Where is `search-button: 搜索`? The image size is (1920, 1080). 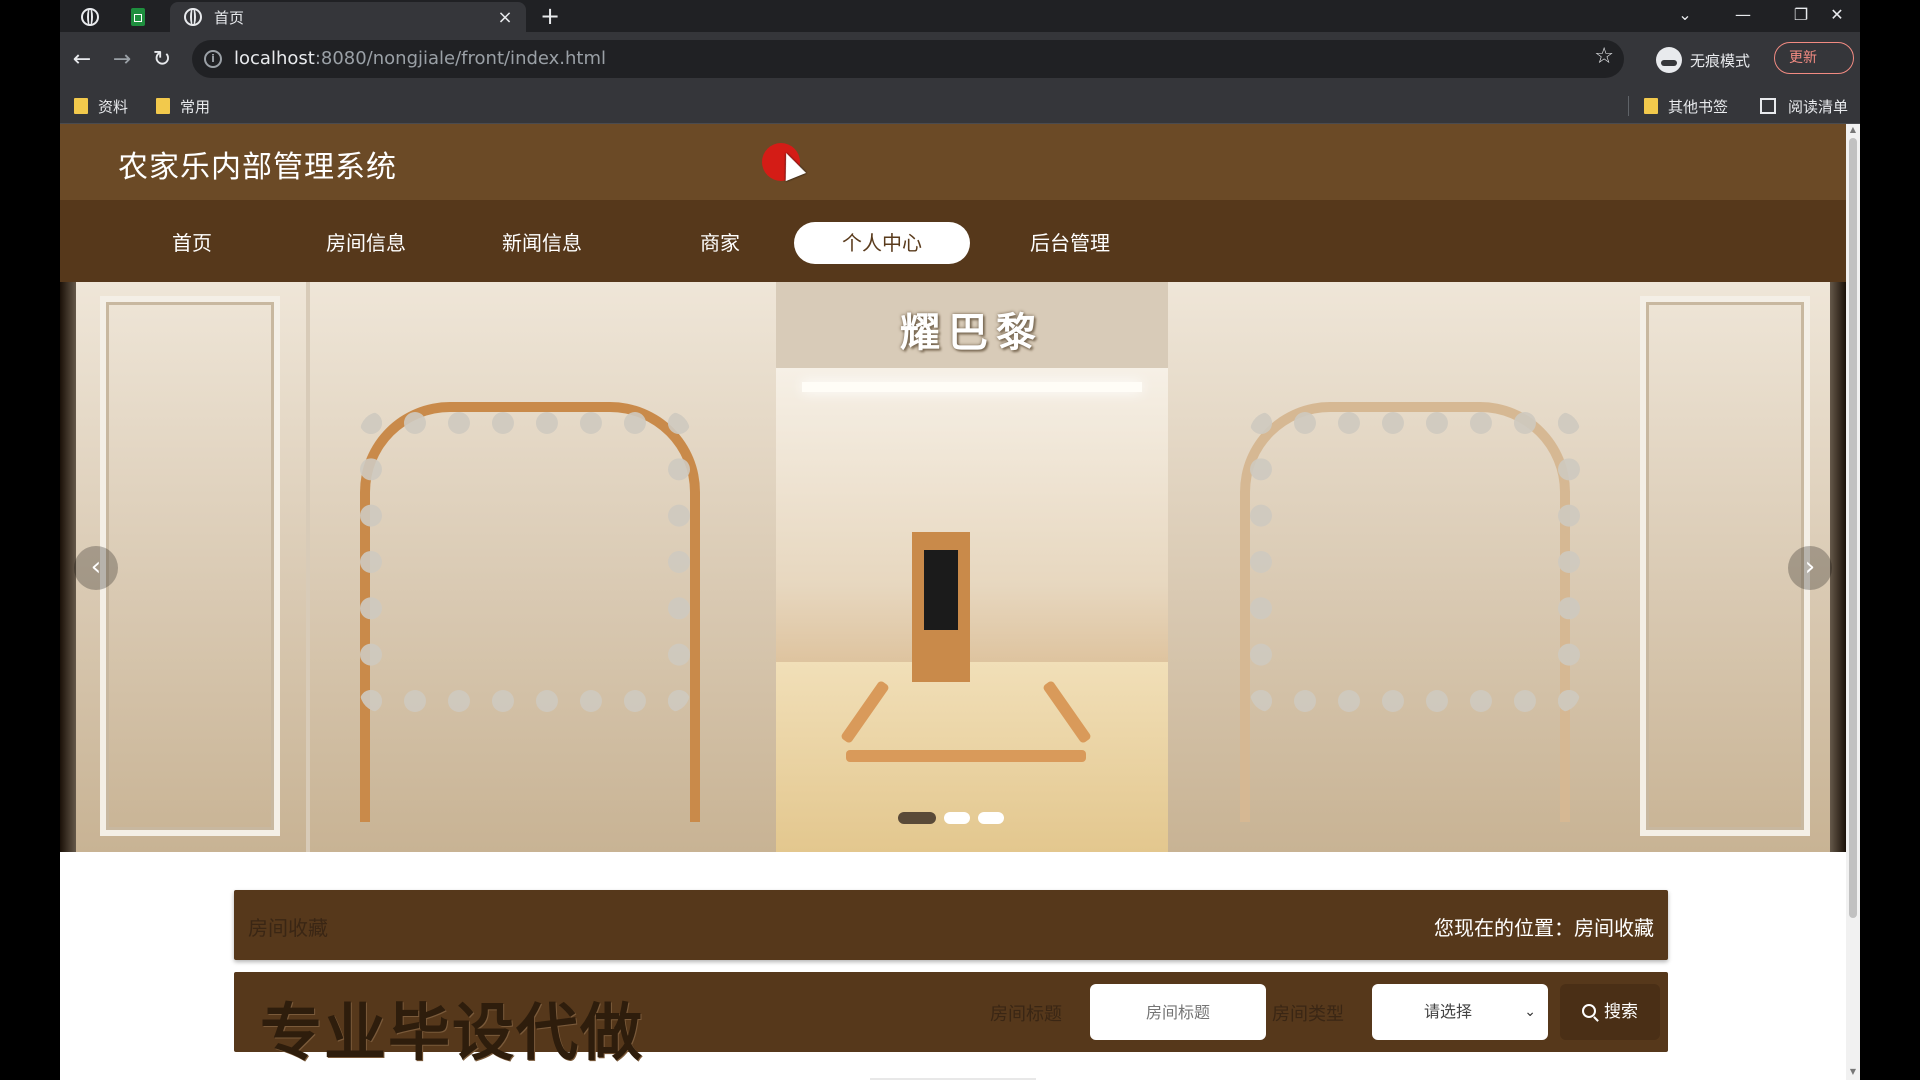 search-button: 搜索 is located at coordinates (1610, 1012).